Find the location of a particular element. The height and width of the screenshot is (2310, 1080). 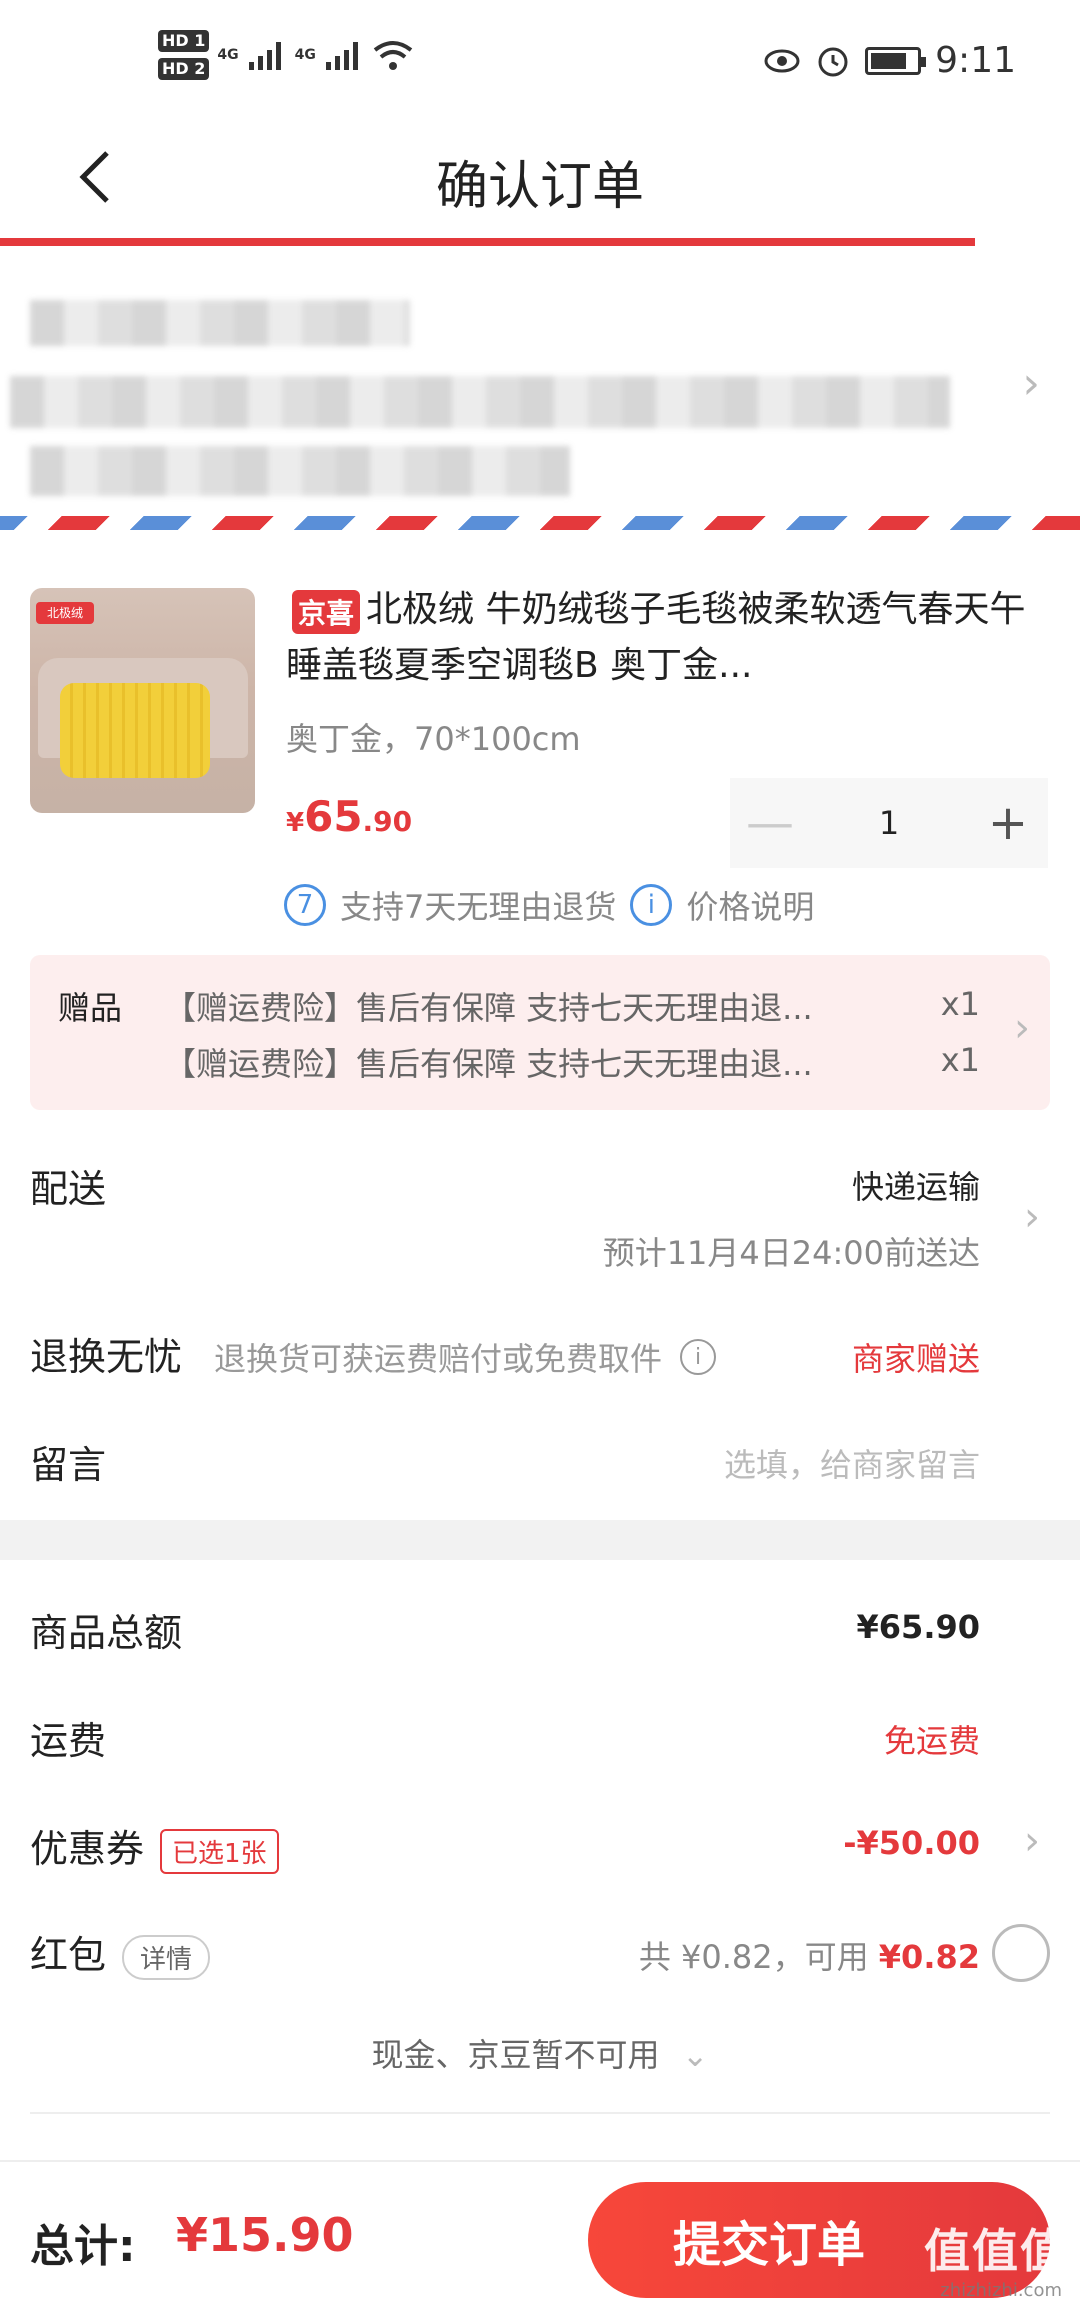

hd2-icon: HD 2 is located at coordinates (184, 69).